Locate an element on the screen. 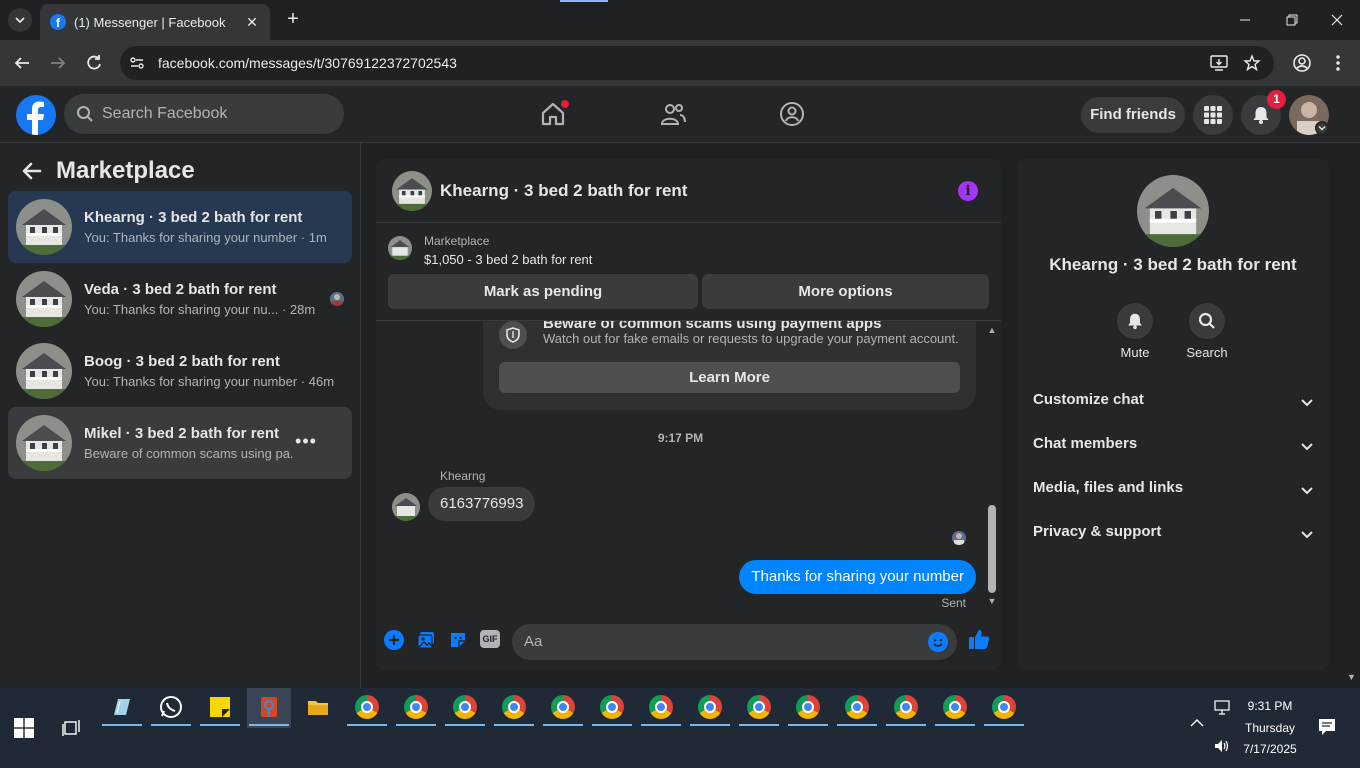 The height and width of the screenshot is (768, 1360). learn-more-button: Learn More is located at coordinates (729, 377).